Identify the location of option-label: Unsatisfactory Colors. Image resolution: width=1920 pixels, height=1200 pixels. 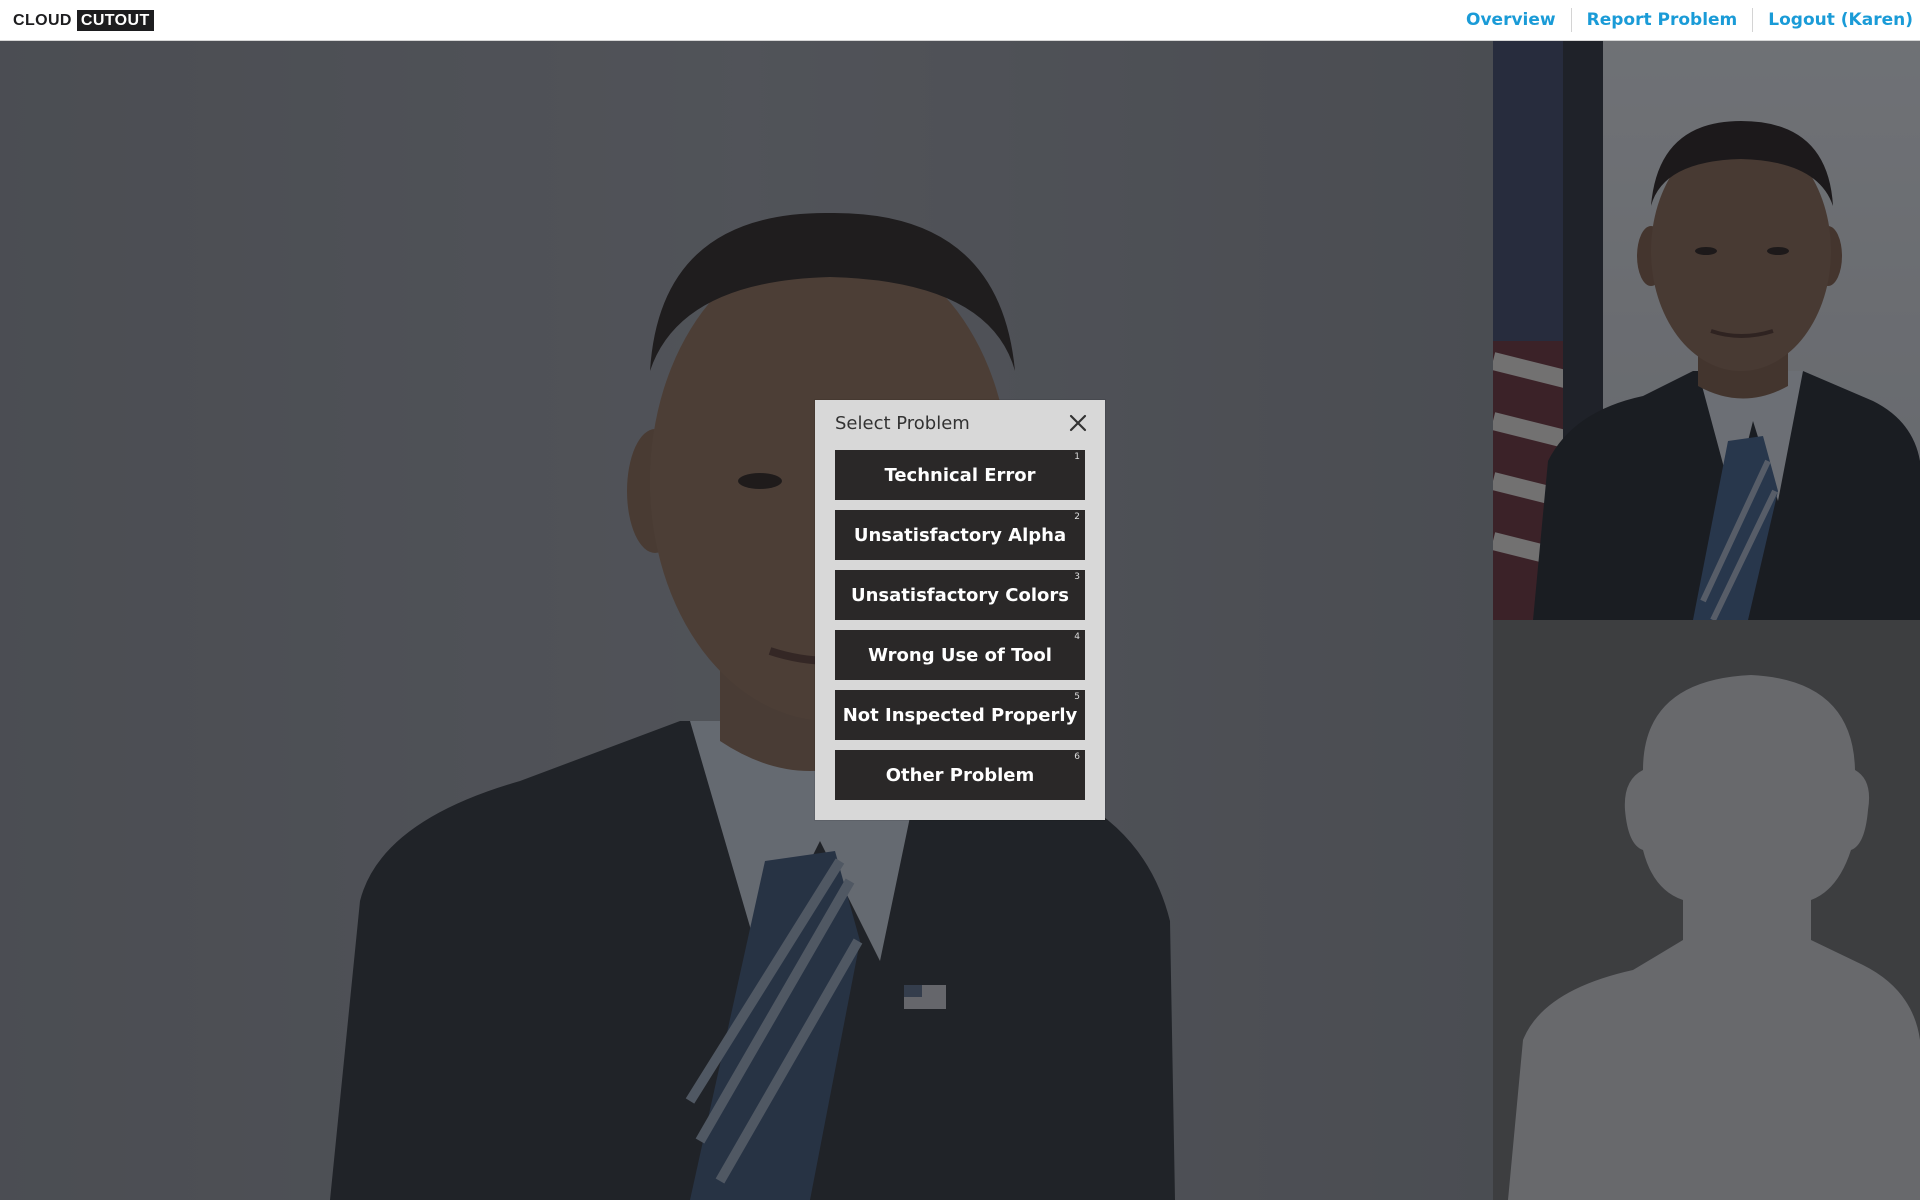
(960, 595).